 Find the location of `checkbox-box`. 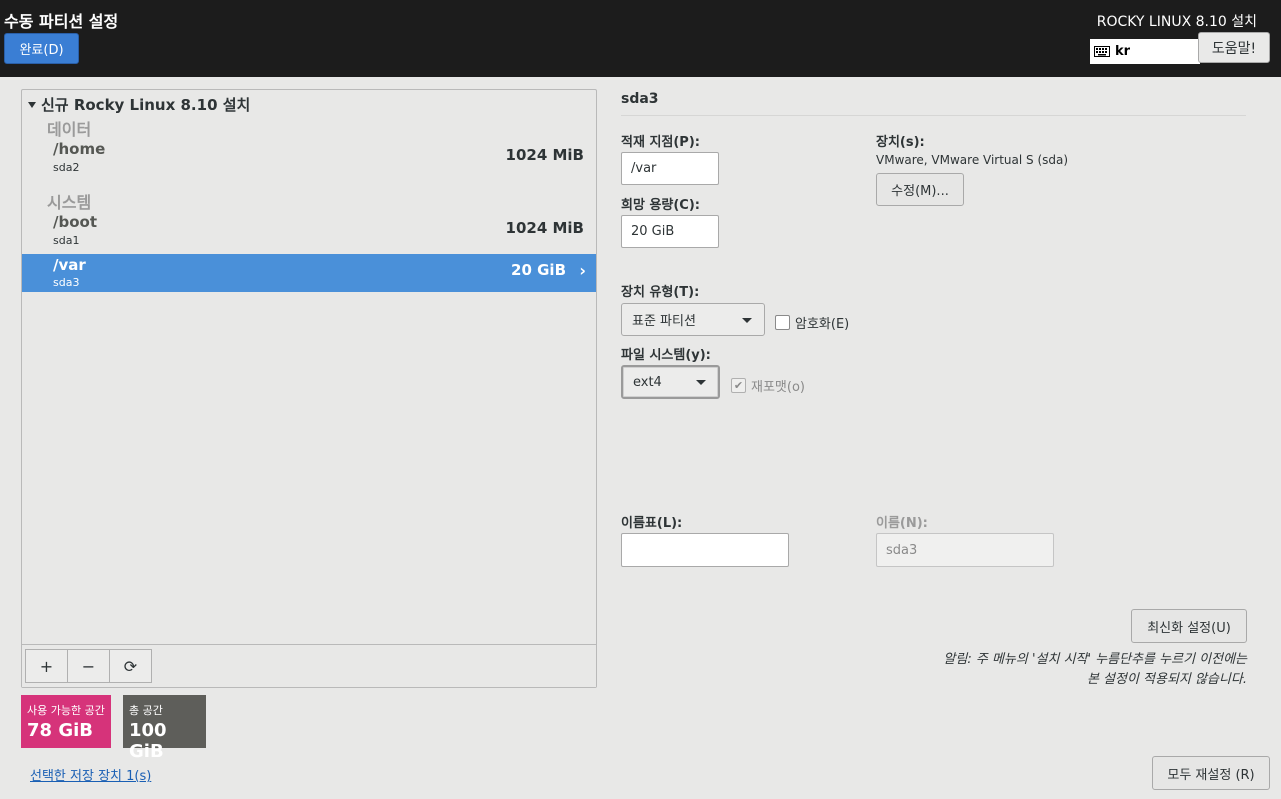

checkbox-box is located at coordinates (782, 322).